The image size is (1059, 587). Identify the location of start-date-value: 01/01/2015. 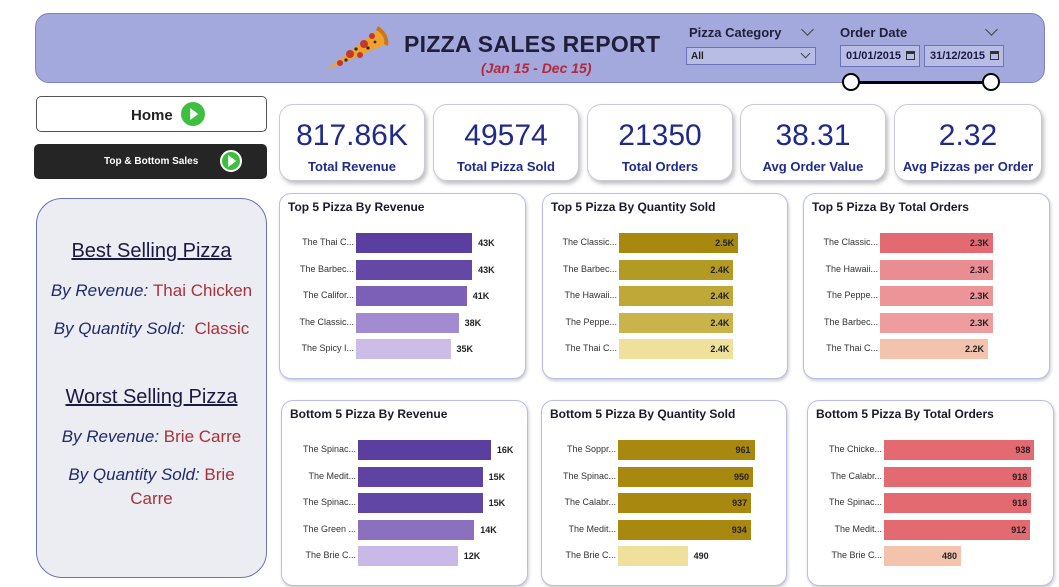
(874, 56).